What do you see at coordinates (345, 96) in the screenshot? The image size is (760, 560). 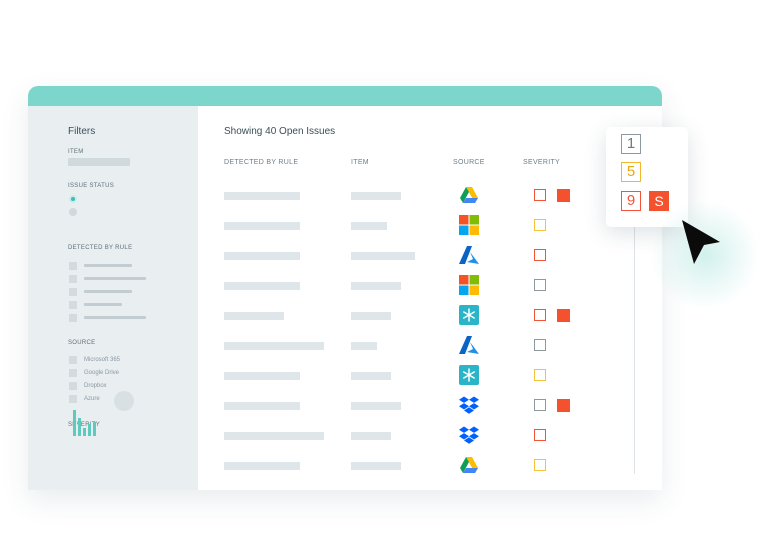 I see `window-titlebar` at bounding box center [345, 96].